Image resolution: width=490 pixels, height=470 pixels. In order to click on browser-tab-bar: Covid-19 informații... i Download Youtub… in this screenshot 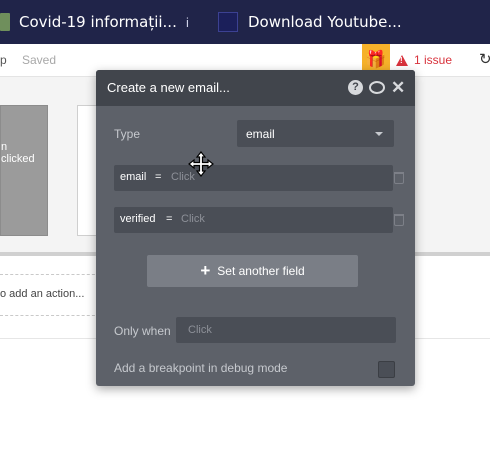, I will do `click(245, 22)`.